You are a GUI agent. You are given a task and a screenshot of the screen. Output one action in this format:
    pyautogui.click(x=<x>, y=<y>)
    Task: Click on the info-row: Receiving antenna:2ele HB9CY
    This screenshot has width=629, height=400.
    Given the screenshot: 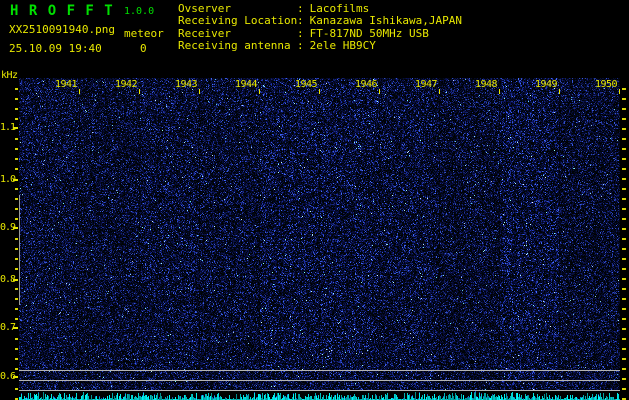 What is the action you would take?
    pyautogui.click(x=320, y=46)
    